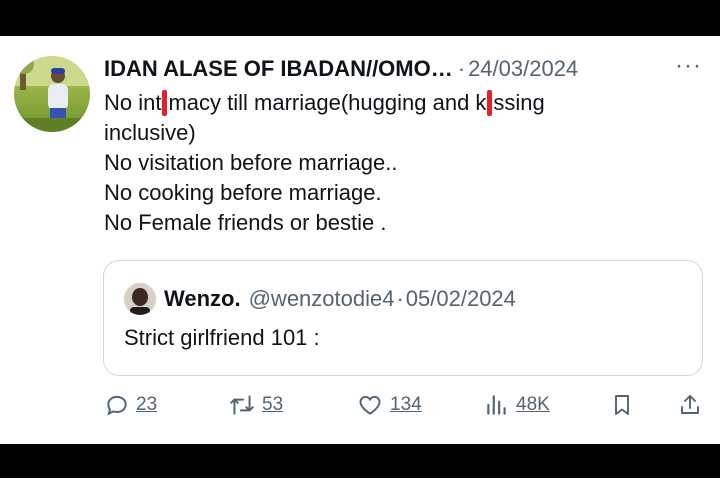 The width and height of the screenshot is (720, 478). I want to click on tweet-line-2: inclusive), so click(150, 132).